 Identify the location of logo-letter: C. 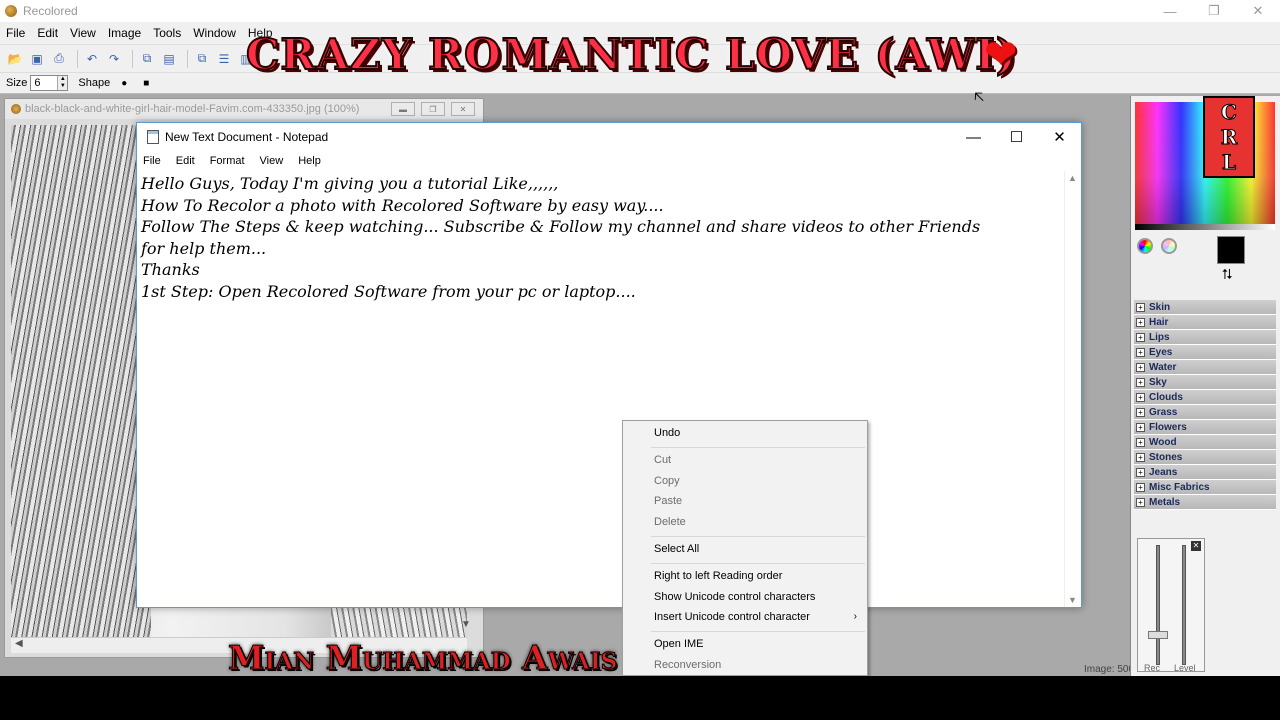
(1229, 111).